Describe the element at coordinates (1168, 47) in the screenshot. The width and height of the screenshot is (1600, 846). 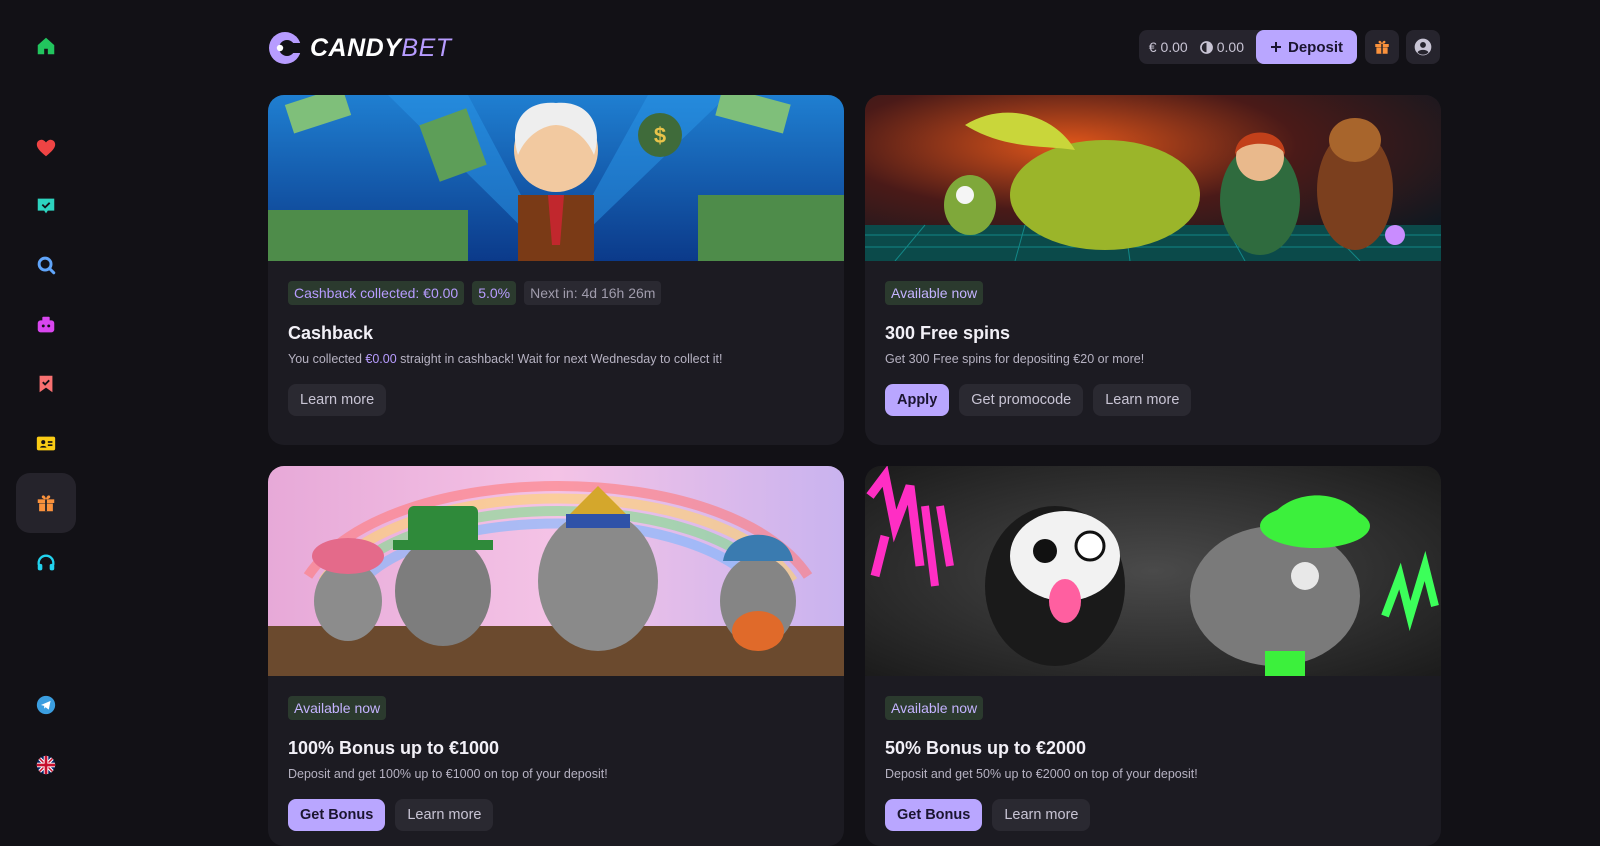
I see `euro-balance: € 0.00` at that location.